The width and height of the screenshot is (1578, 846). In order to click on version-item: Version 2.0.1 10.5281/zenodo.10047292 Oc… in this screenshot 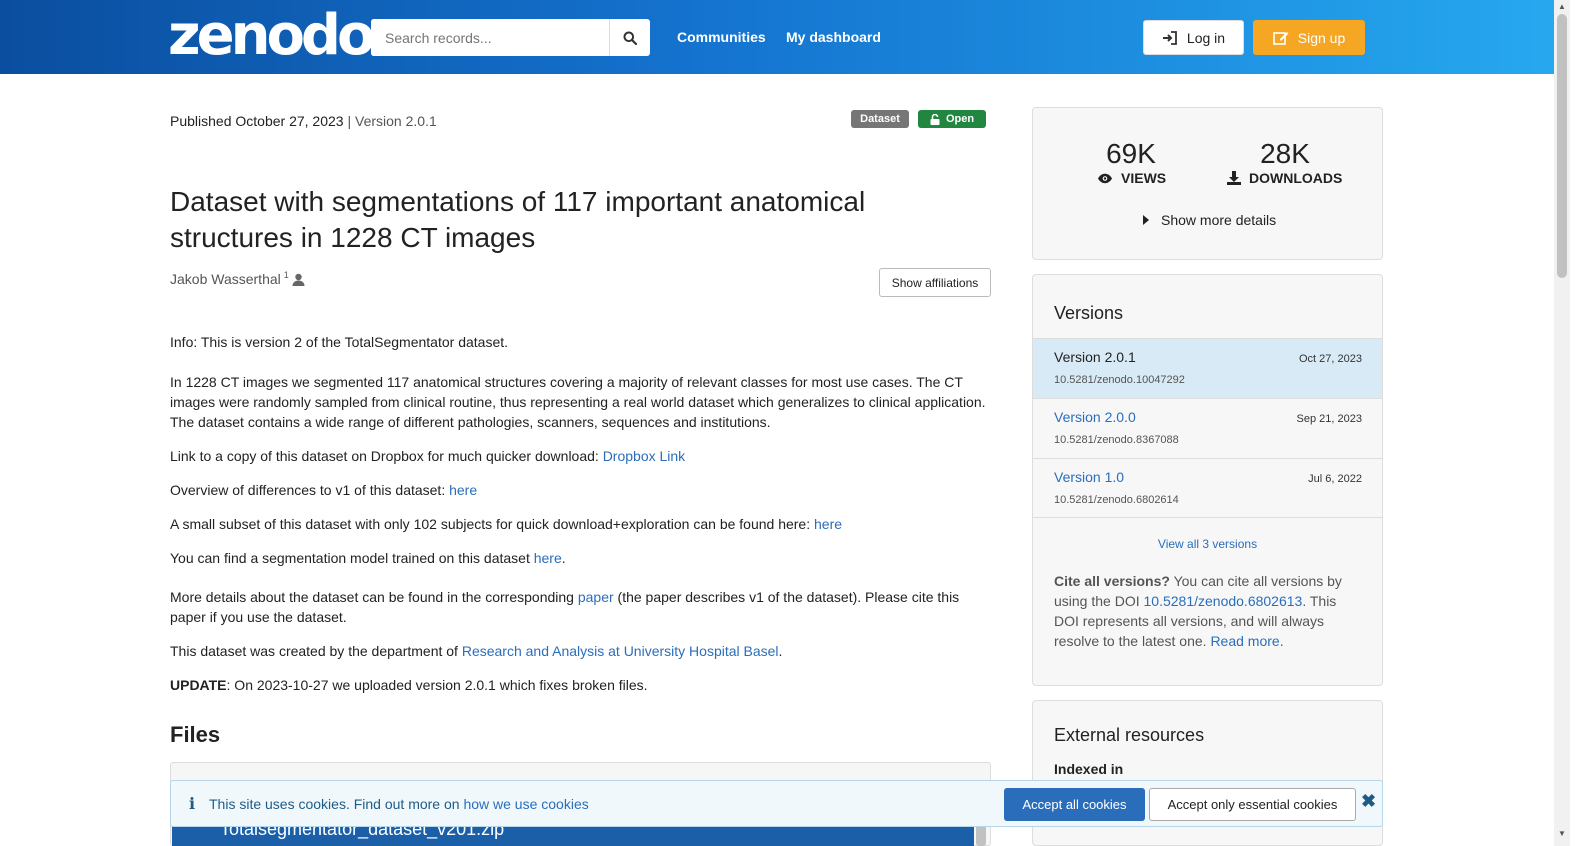, I will do `click(1207, 368)`.